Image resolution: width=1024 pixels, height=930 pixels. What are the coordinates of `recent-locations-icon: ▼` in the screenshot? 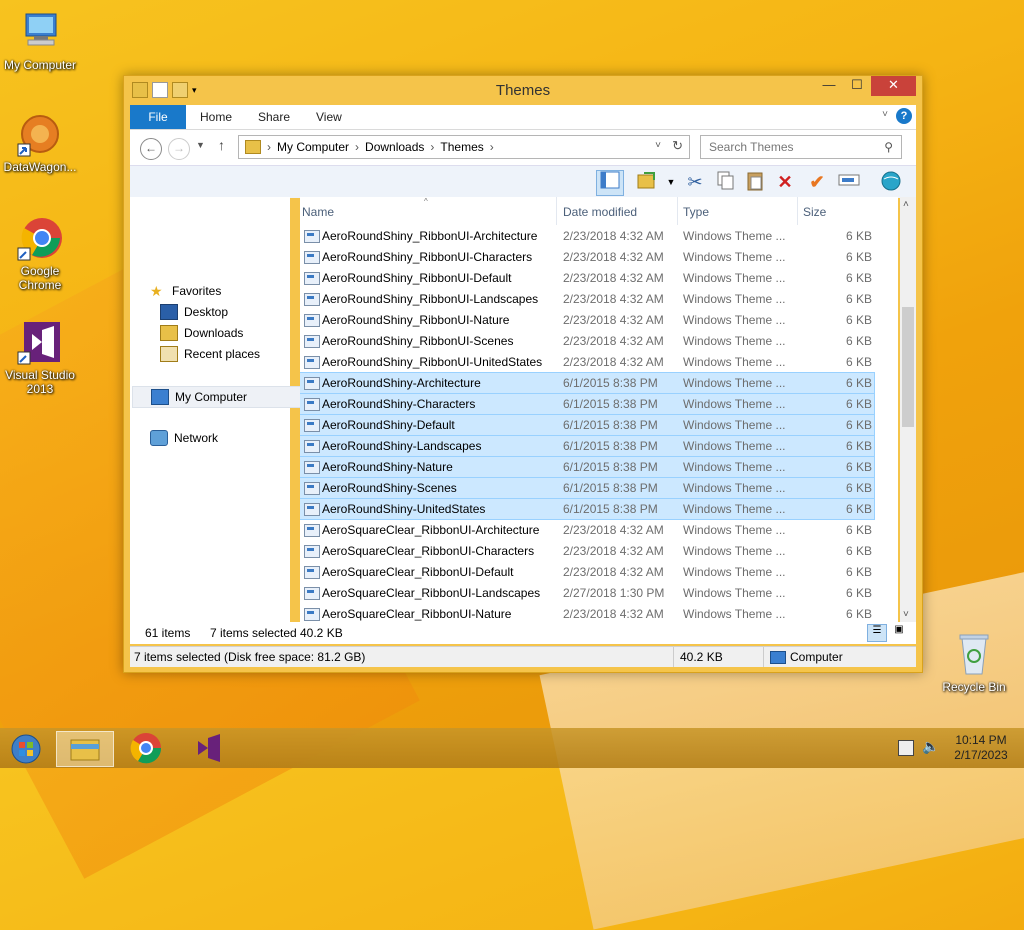 It's located at (200, 145).